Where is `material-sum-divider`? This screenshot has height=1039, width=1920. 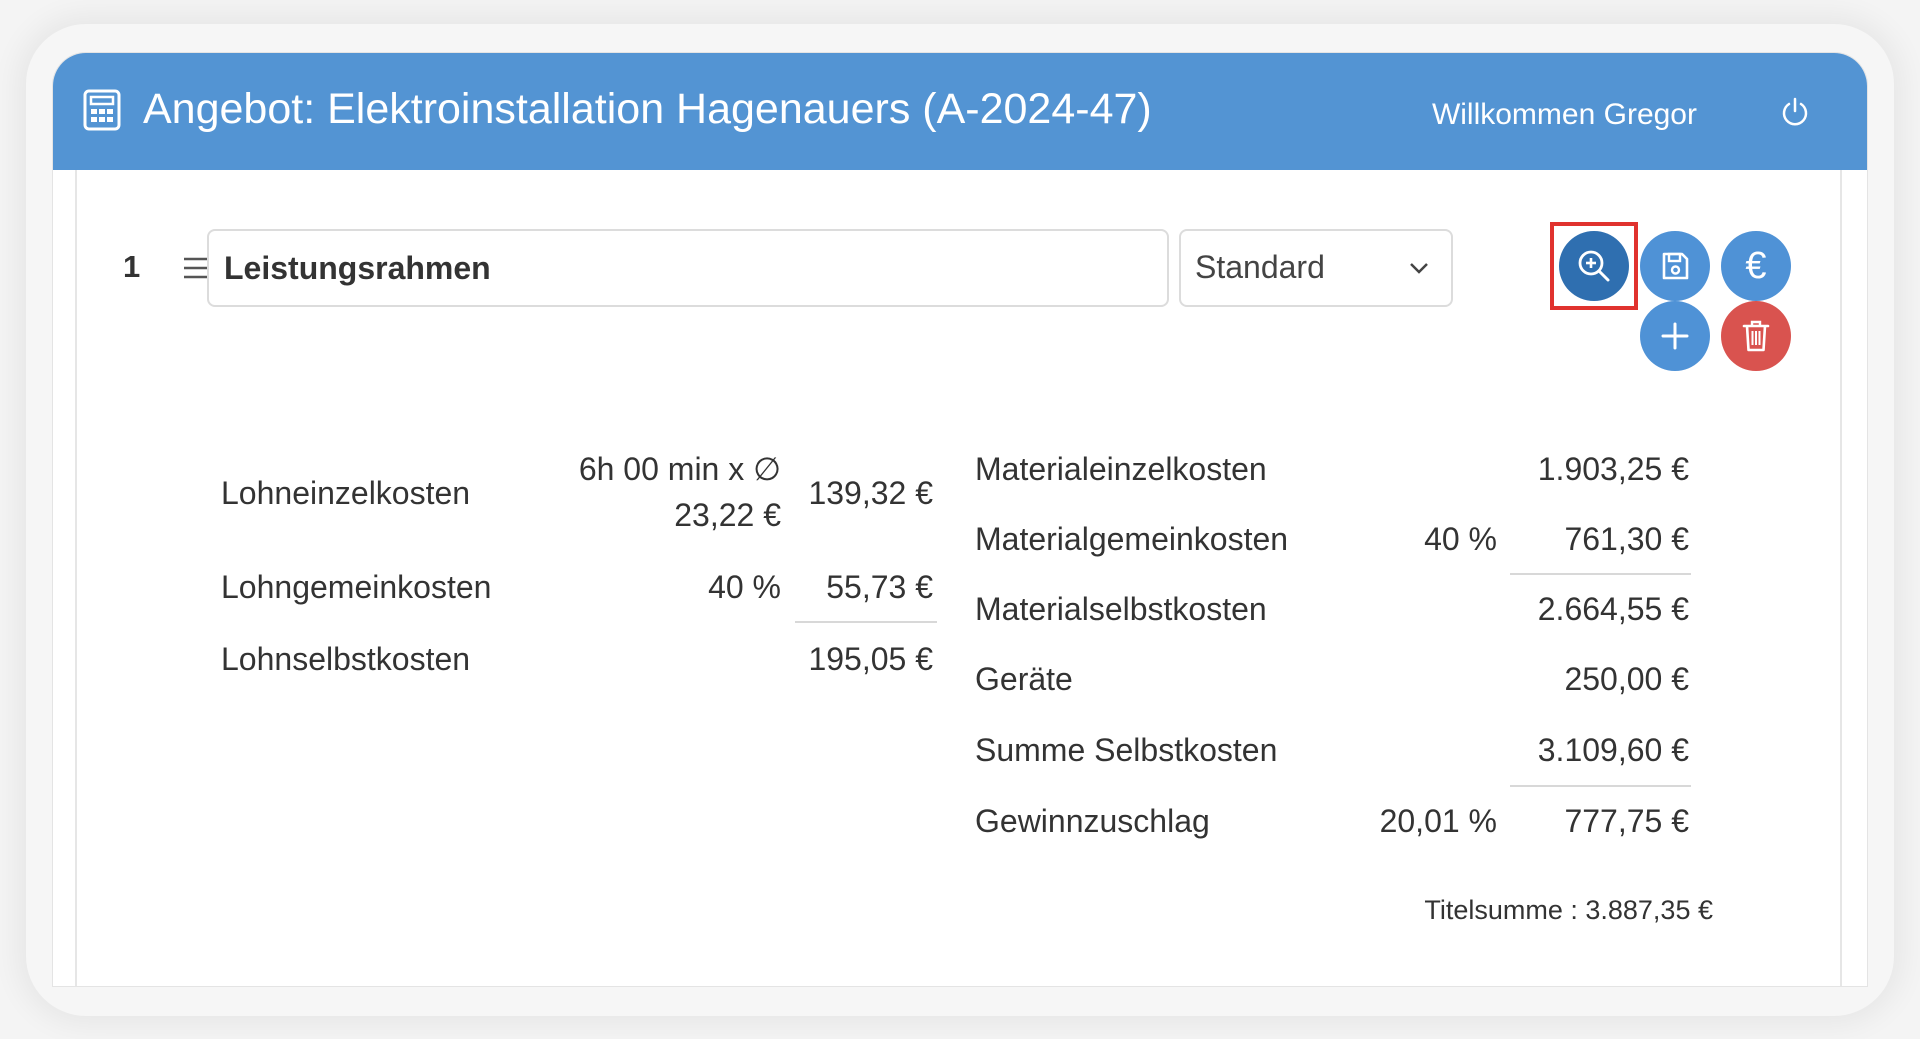
material-sum-divider is located at coordinates (1600, 574).